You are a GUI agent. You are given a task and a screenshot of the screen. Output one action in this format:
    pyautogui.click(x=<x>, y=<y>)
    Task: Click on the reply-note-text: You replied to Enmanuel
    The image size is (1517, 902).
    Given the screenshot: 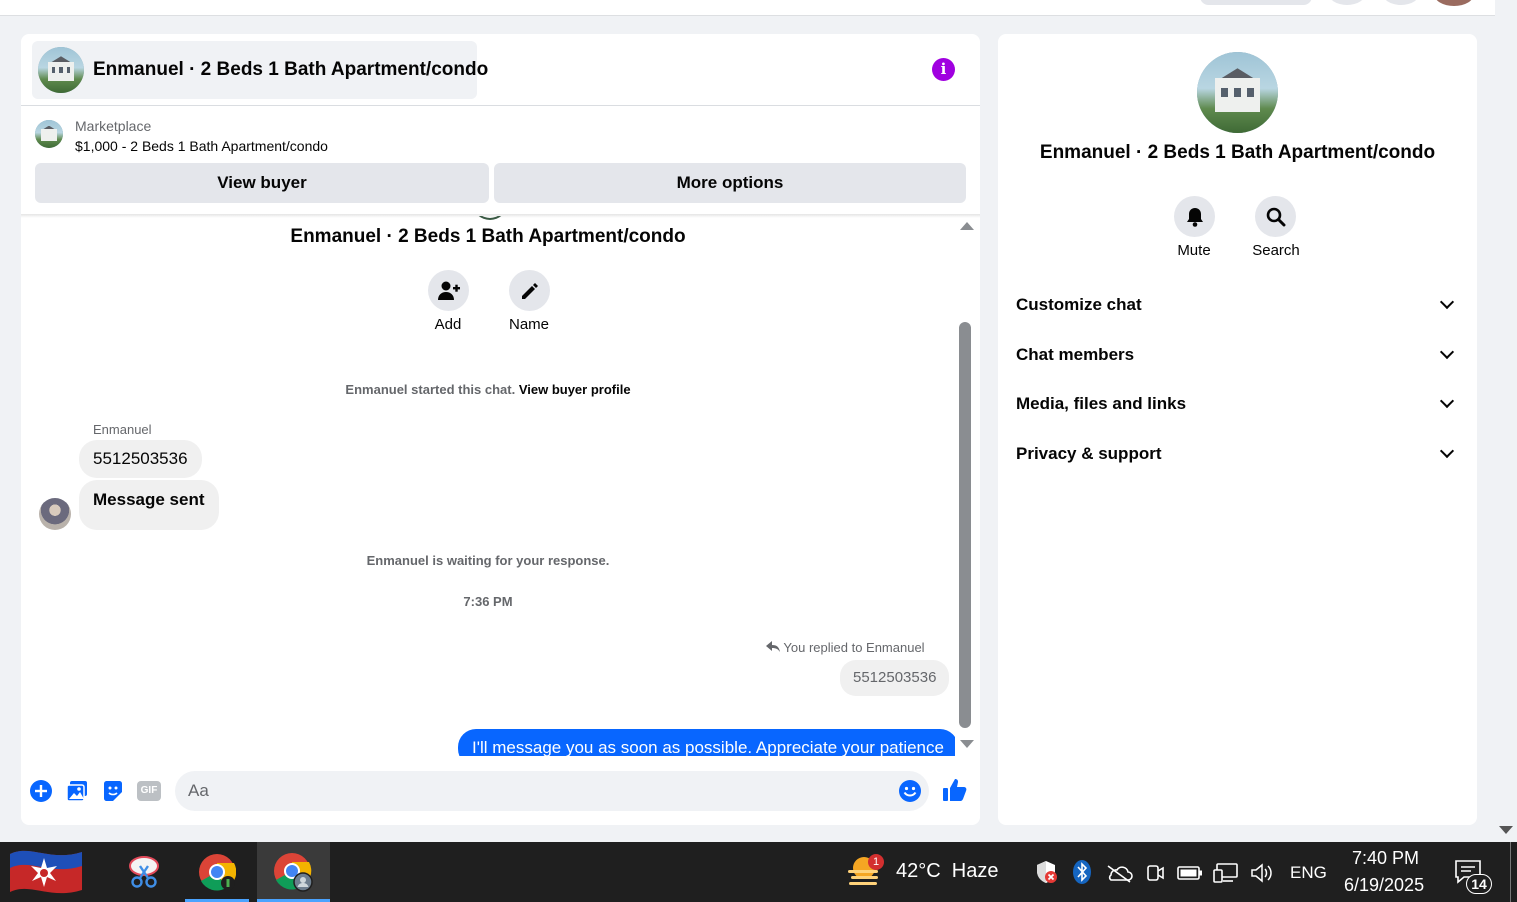 What is the action you would take?
    pyautogui.click(x=854, y=647)
    